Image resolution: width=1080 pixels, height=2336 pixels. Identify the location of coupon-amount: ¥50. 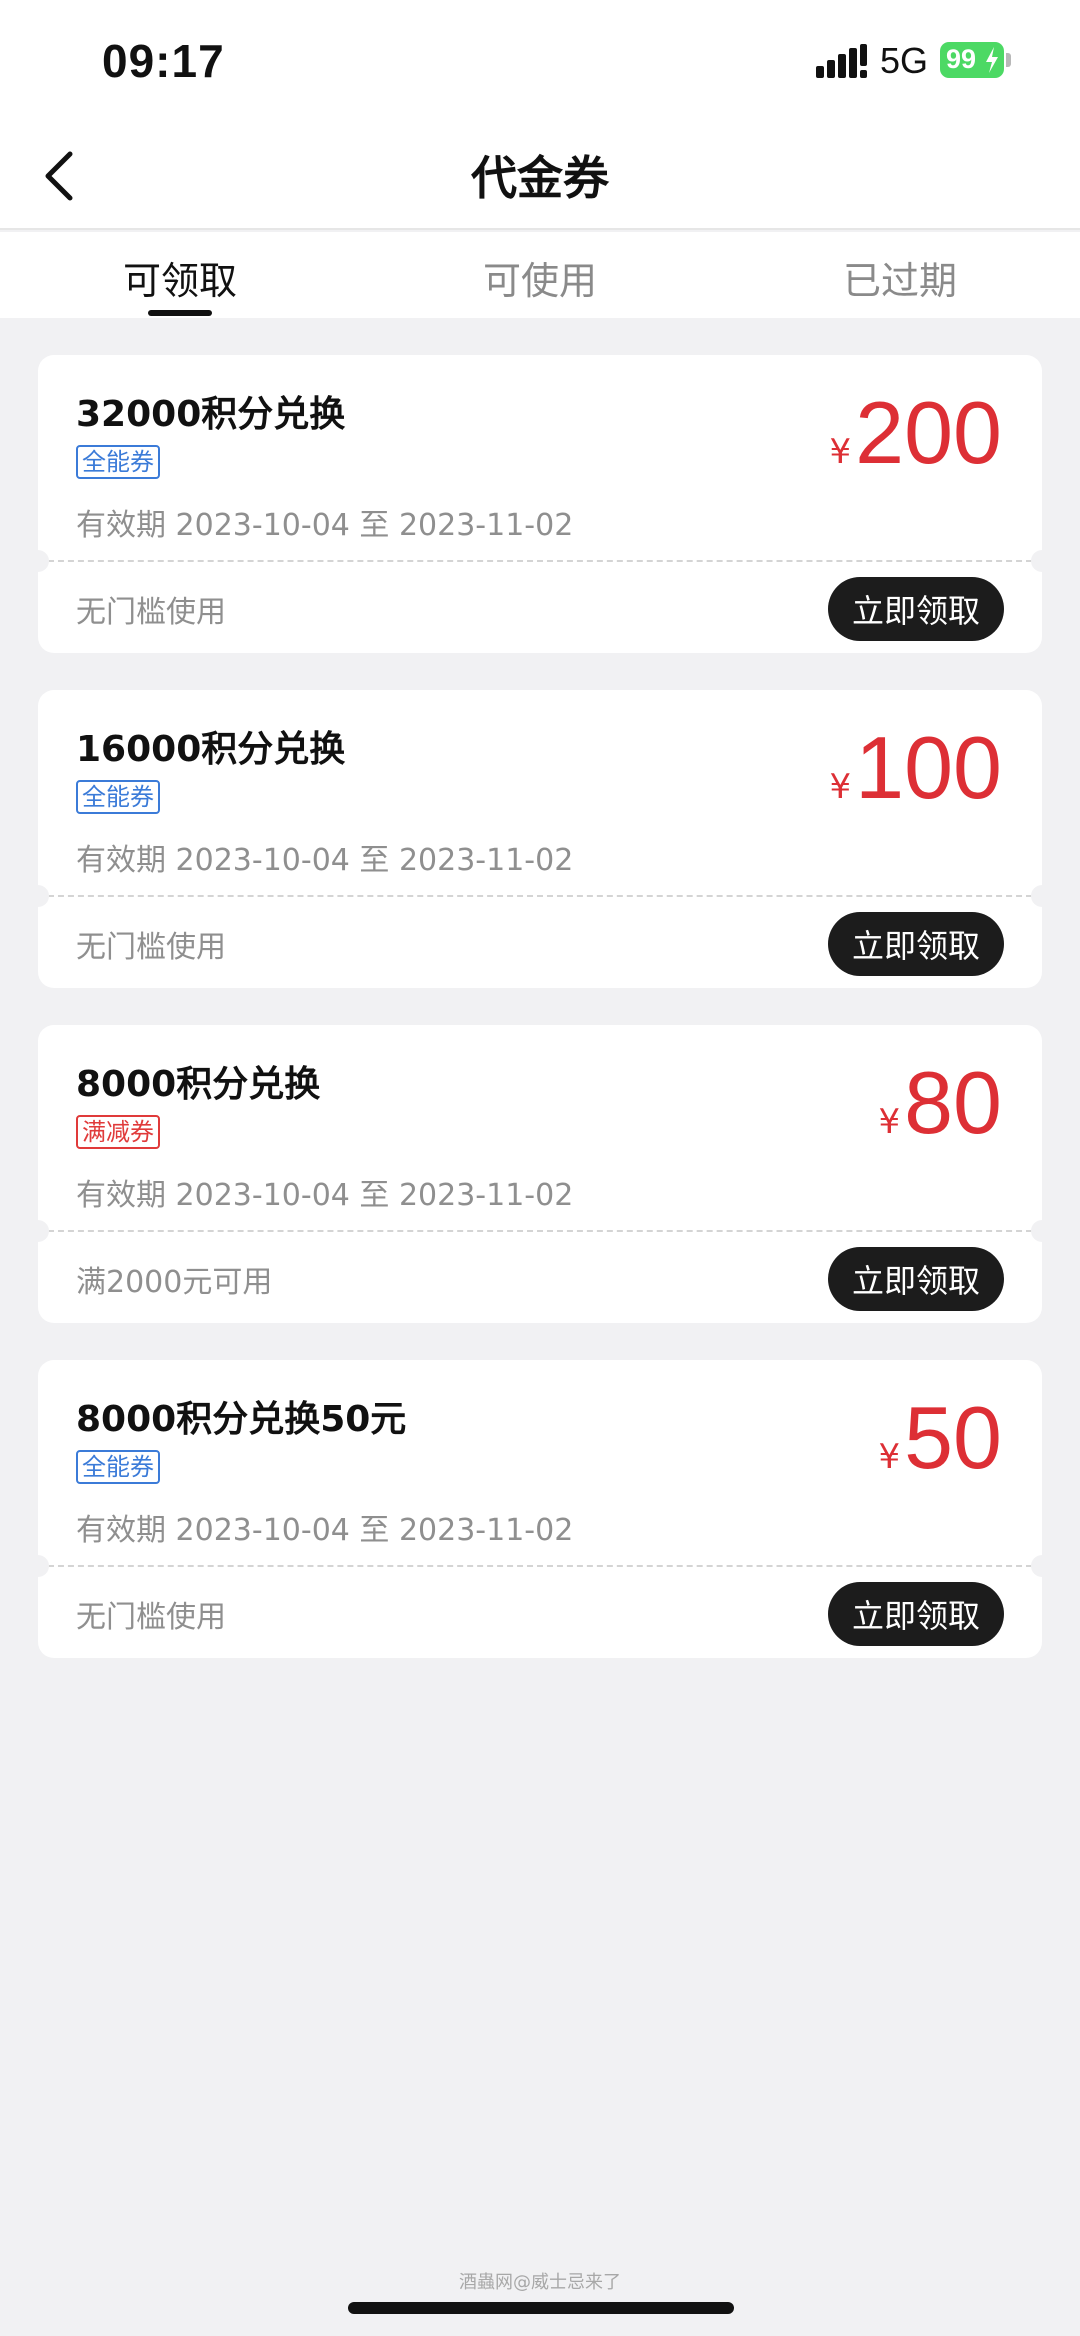
(940, 1438).